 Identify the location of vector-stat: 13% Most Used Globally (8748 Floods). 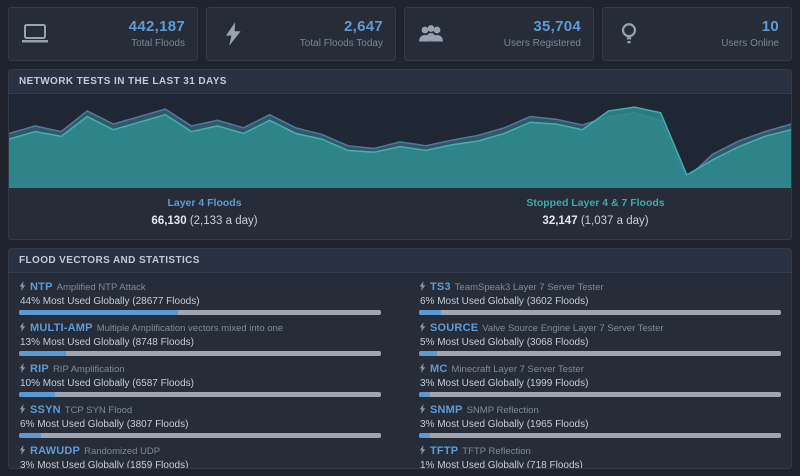
(107, 342).